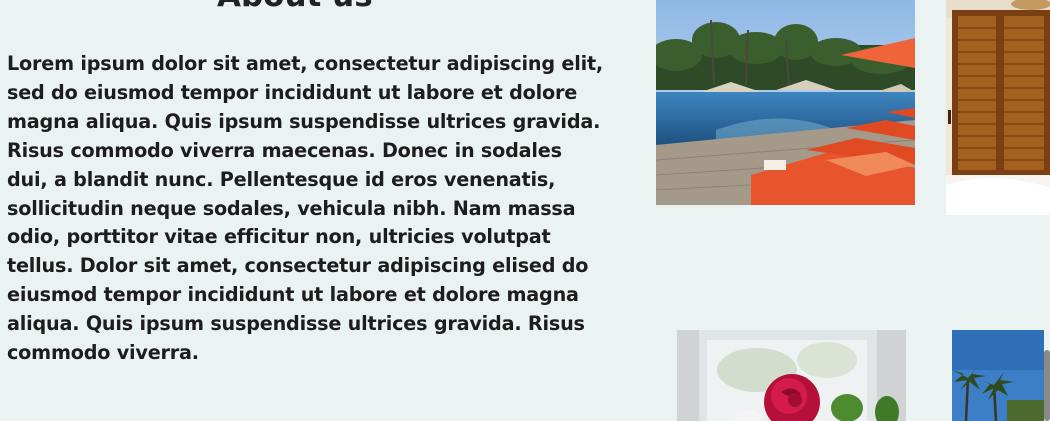 This screenshot has width=1050, height=421. Describe the element at coordinates (998, 107) in the screenshot. I see `wooden-shutters-room-photo` at that location.